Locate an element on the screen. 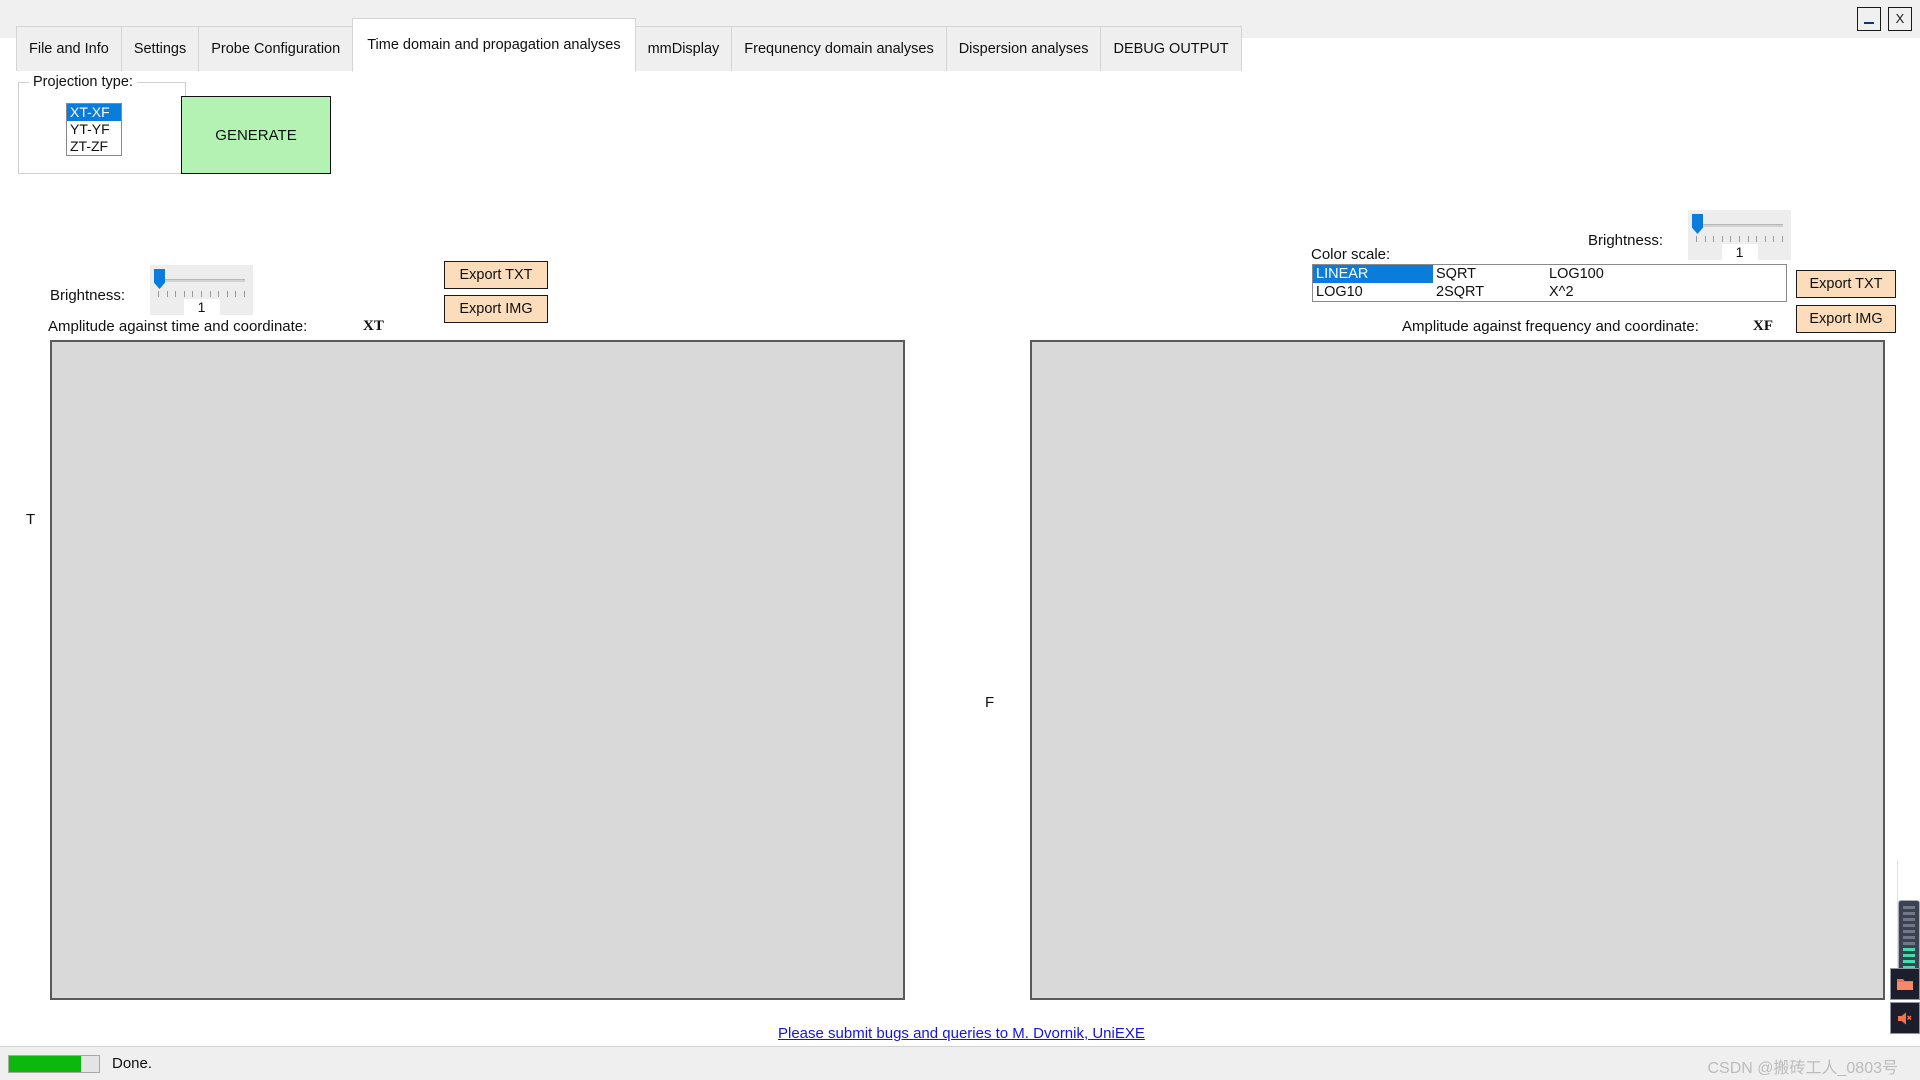 The image size is (1920, 1080). tab-label: mmDisplay is located at coordinates (683, 49).